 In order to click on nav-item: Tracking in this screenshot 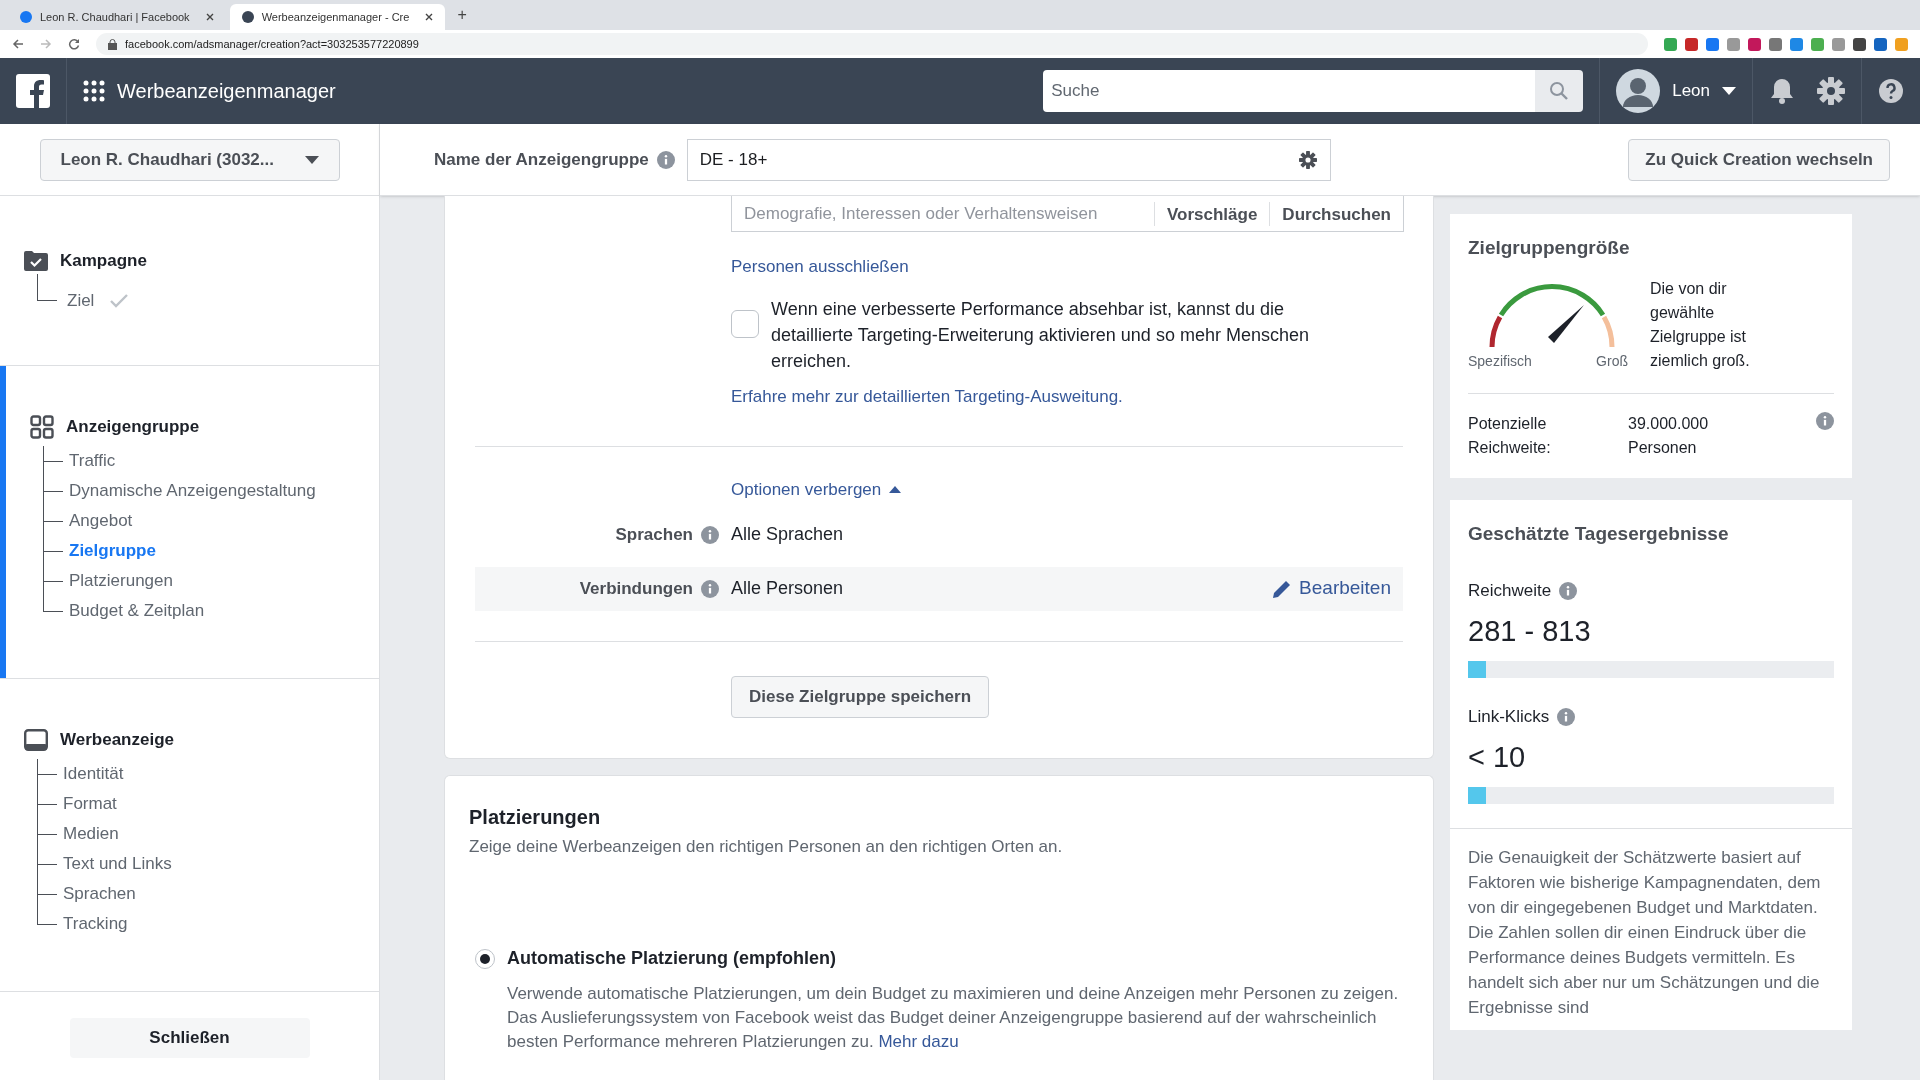, I will do `click(95, 923)`.